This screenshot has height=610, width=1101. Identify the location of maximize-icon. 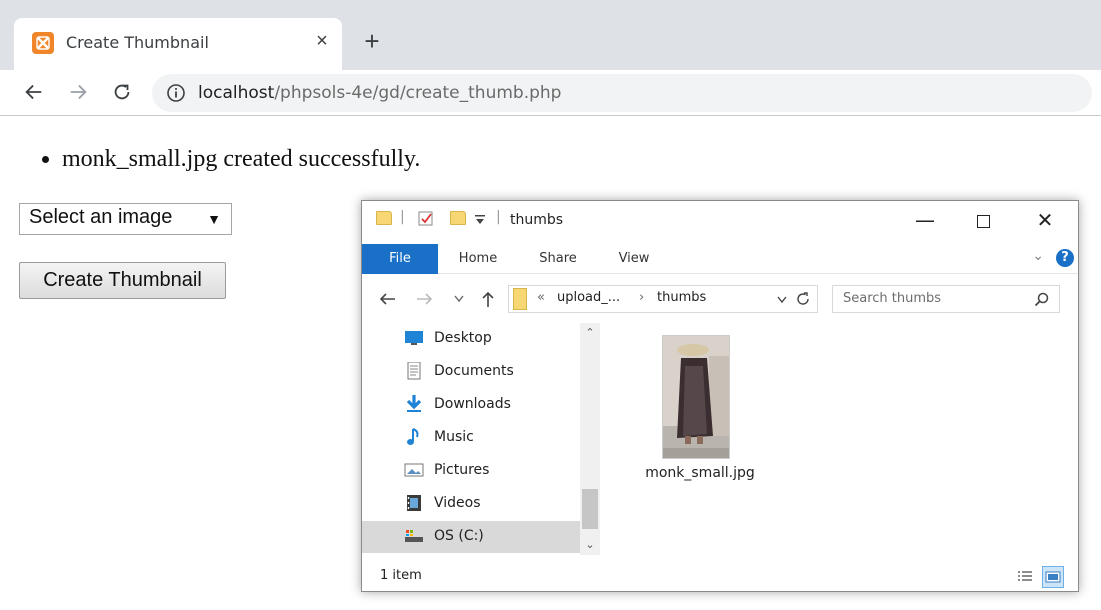
(983, 220).